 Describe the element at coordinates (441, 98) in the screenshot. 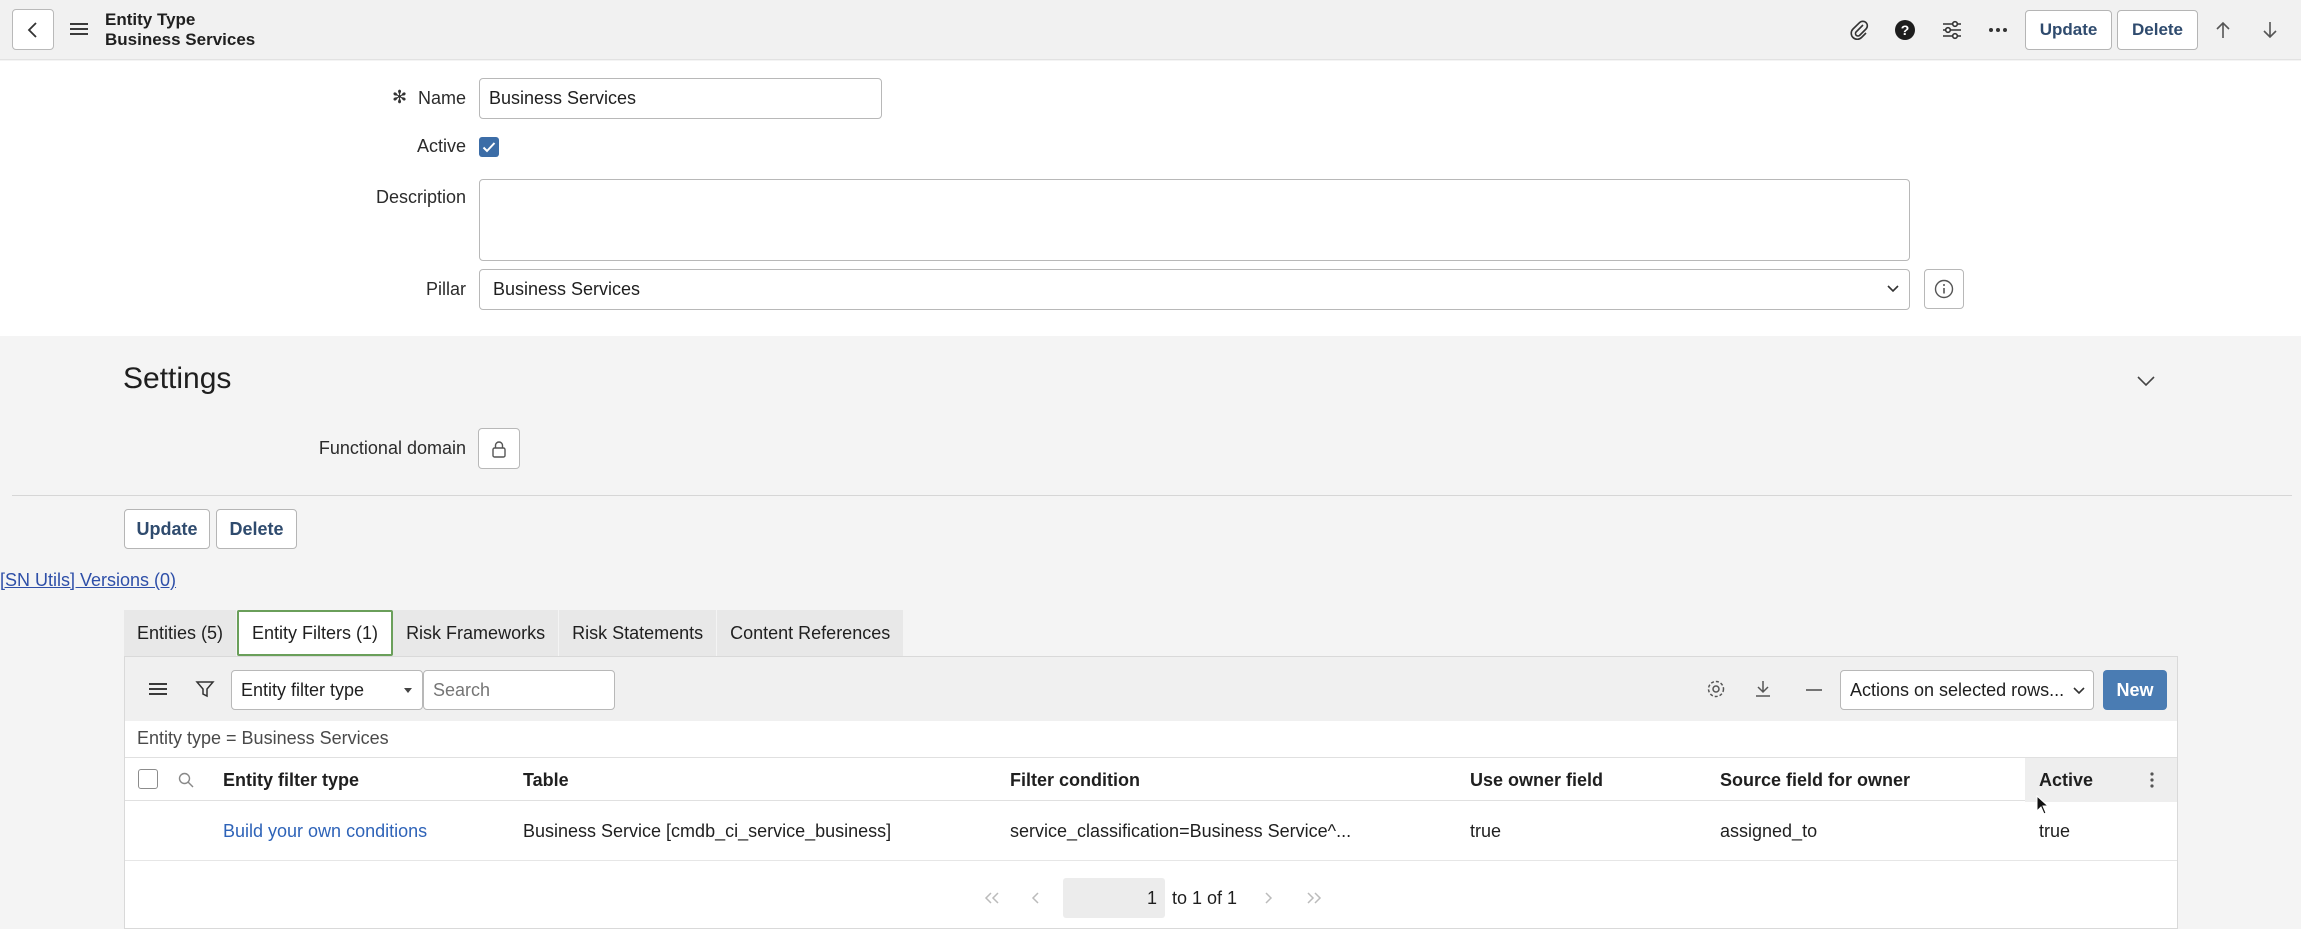

I see `name-label: Name` at that location.